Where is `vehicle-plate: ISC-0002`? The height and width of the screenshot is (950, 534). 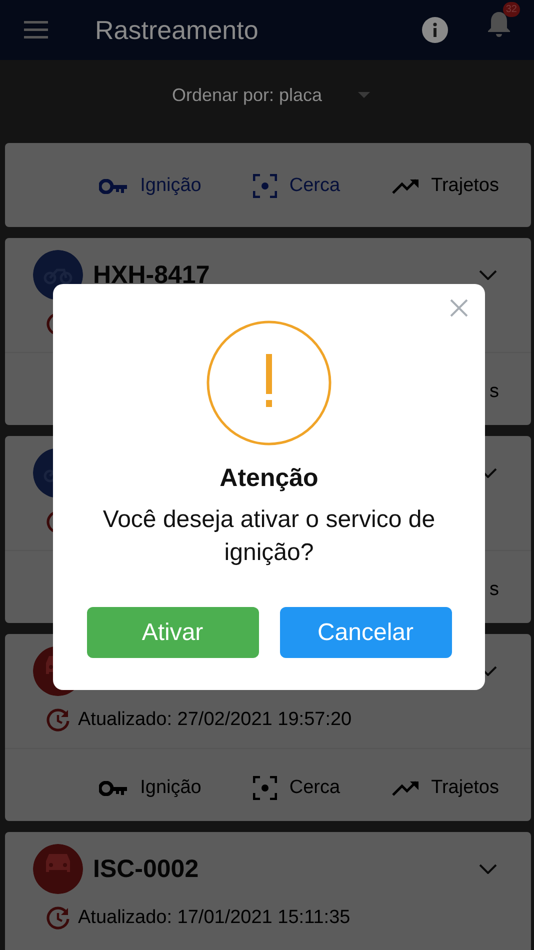 vehicle-plate: ISC-0002 is located at coordinates (146, 869).